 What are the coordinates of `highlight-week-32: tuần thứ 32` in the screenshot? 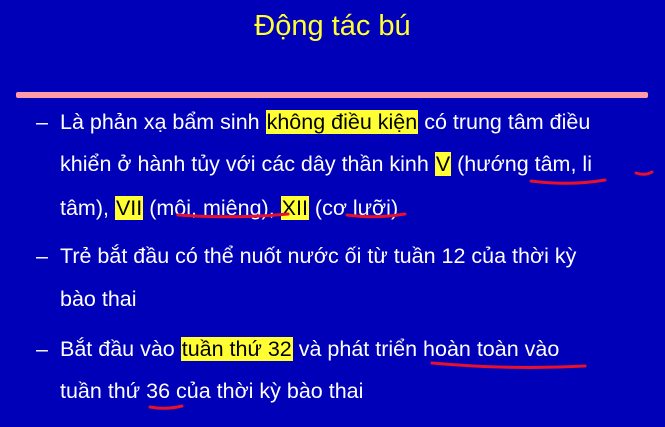 It's located at (236, 349).